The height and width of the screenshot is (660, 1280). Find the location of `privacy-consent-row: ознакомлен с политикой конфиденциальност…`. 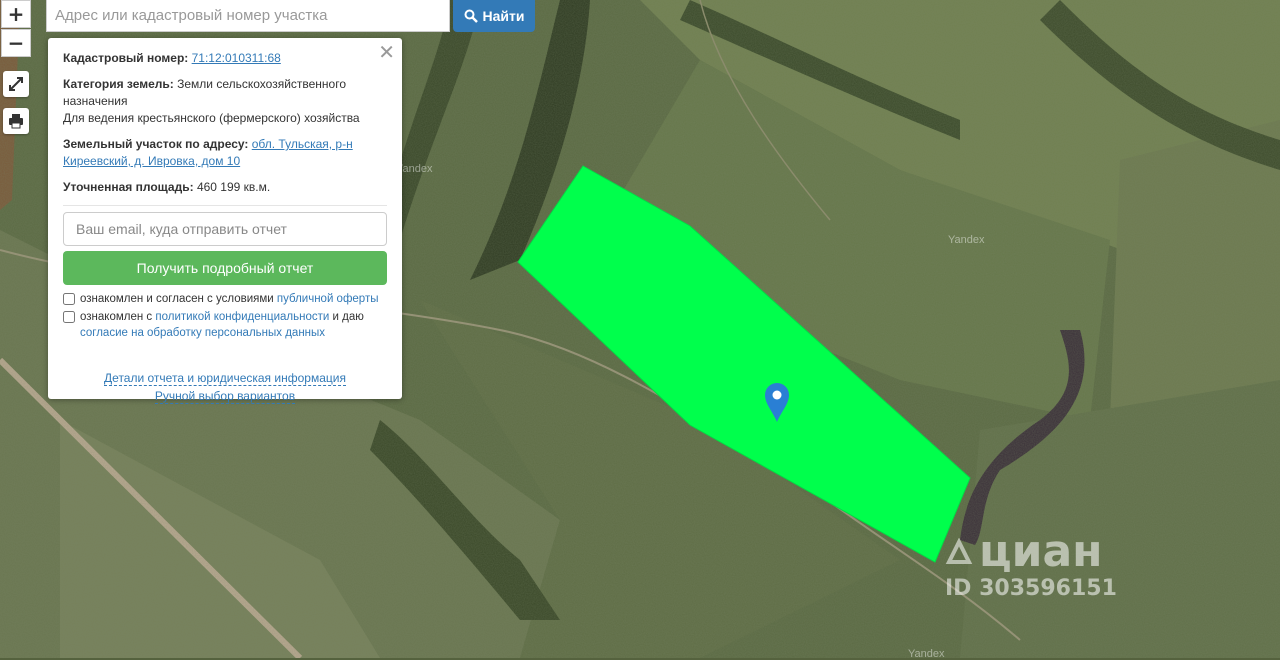

privacy-consent-row: ознакомлен с политикой конфиденциальност… is located at coordinates (225, 325).